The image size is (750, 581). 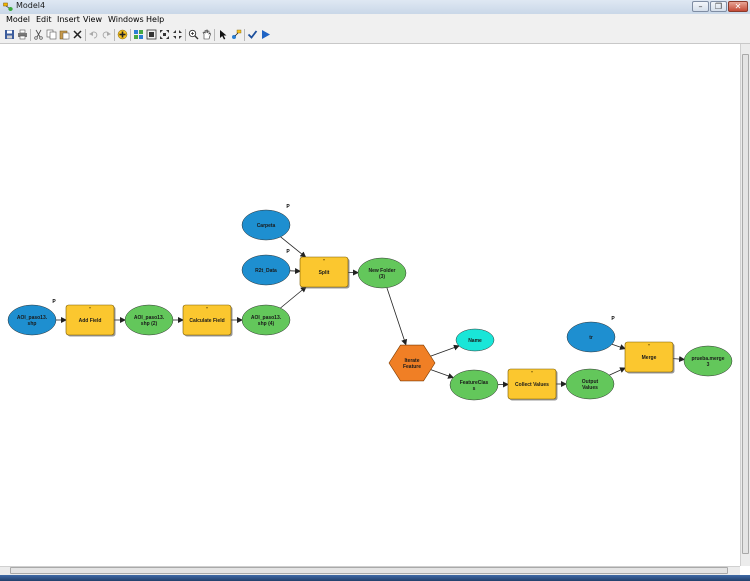 What do you see at coordinates (265, 34) in the screenshot?
I see `run-icon` at bounding box center [265, 34].